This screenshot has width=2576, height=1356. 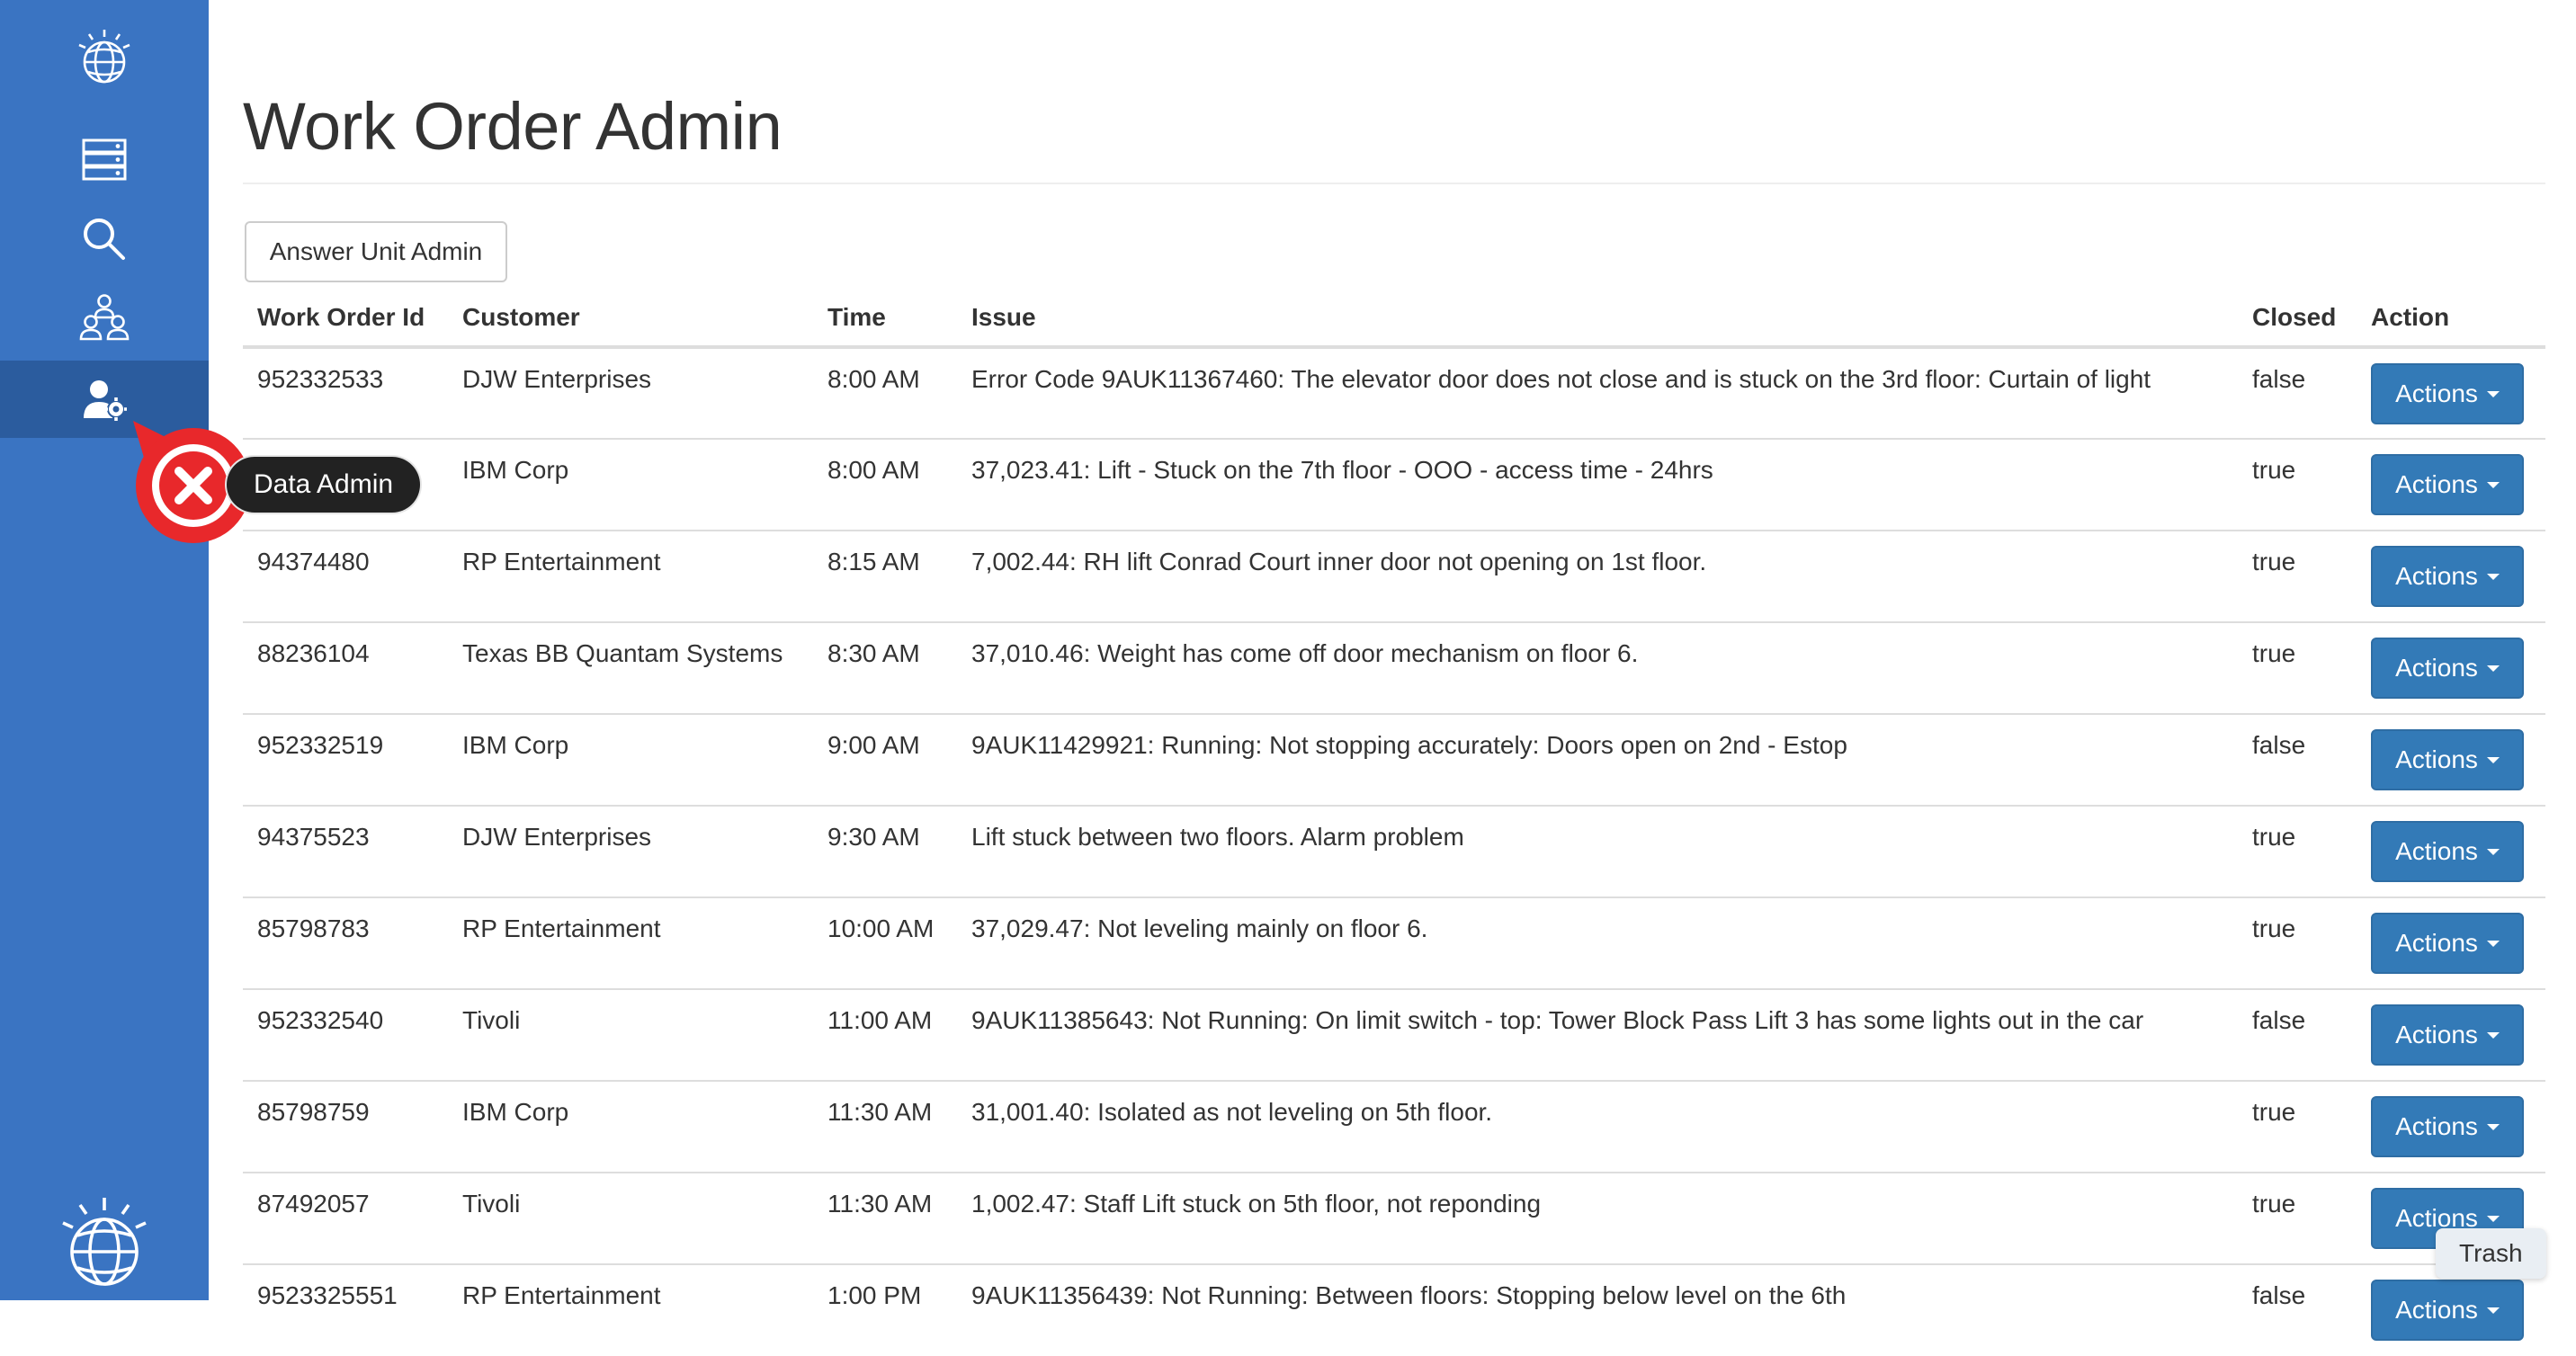 What do you see at coordinates (885, 759) in the screenshot?
I see `cell-time: 9:00 AM` at bounding box center [885, 759].